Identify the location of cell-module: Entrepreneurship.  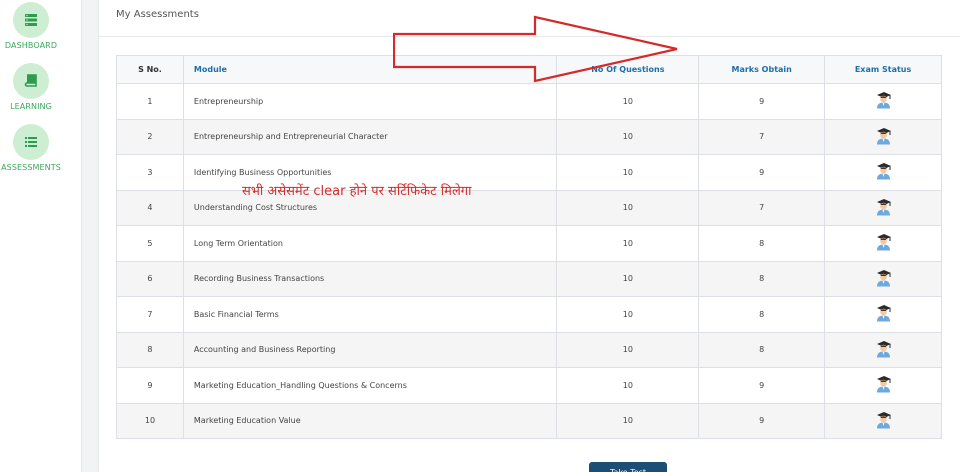
(370, 101).